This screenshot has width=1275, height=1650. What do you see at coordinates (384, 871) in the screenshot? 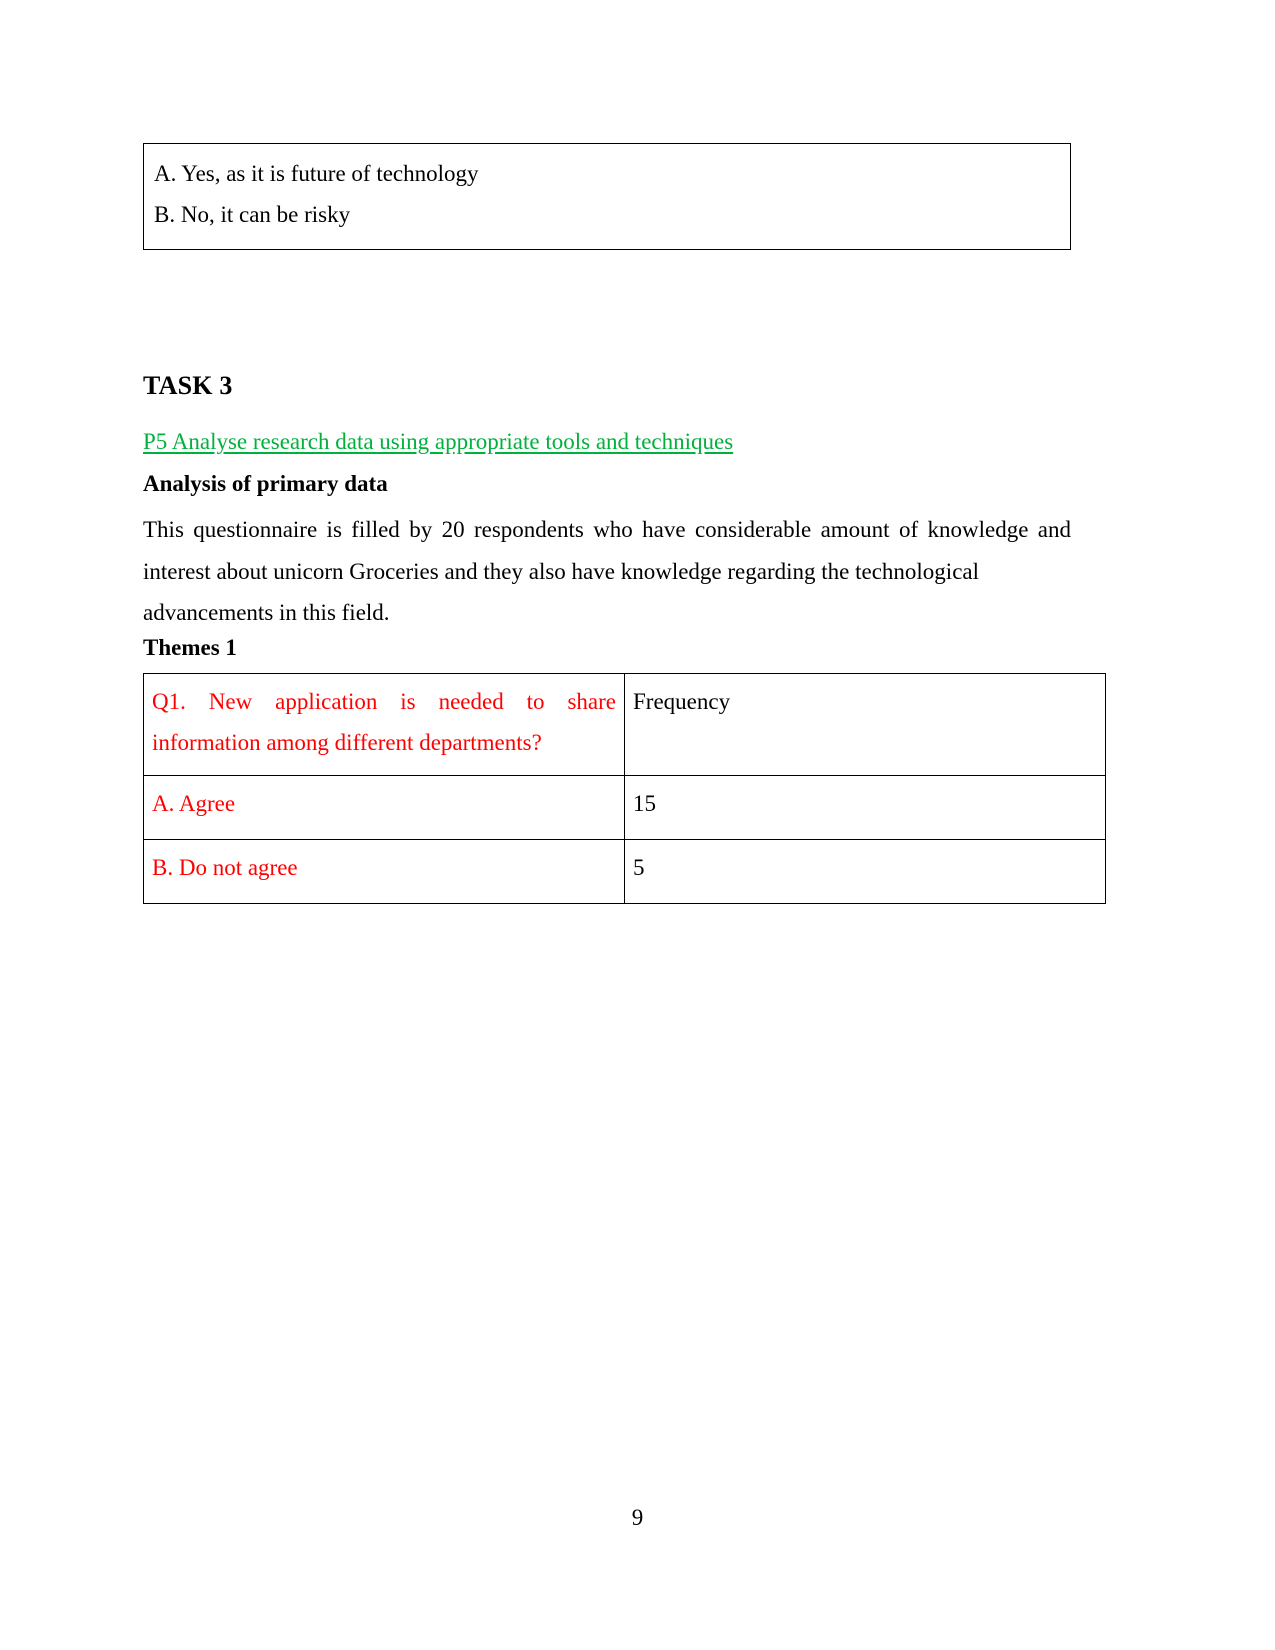
I see `option-b-cell: B. Do not agree` at bounding box center [384, 871].